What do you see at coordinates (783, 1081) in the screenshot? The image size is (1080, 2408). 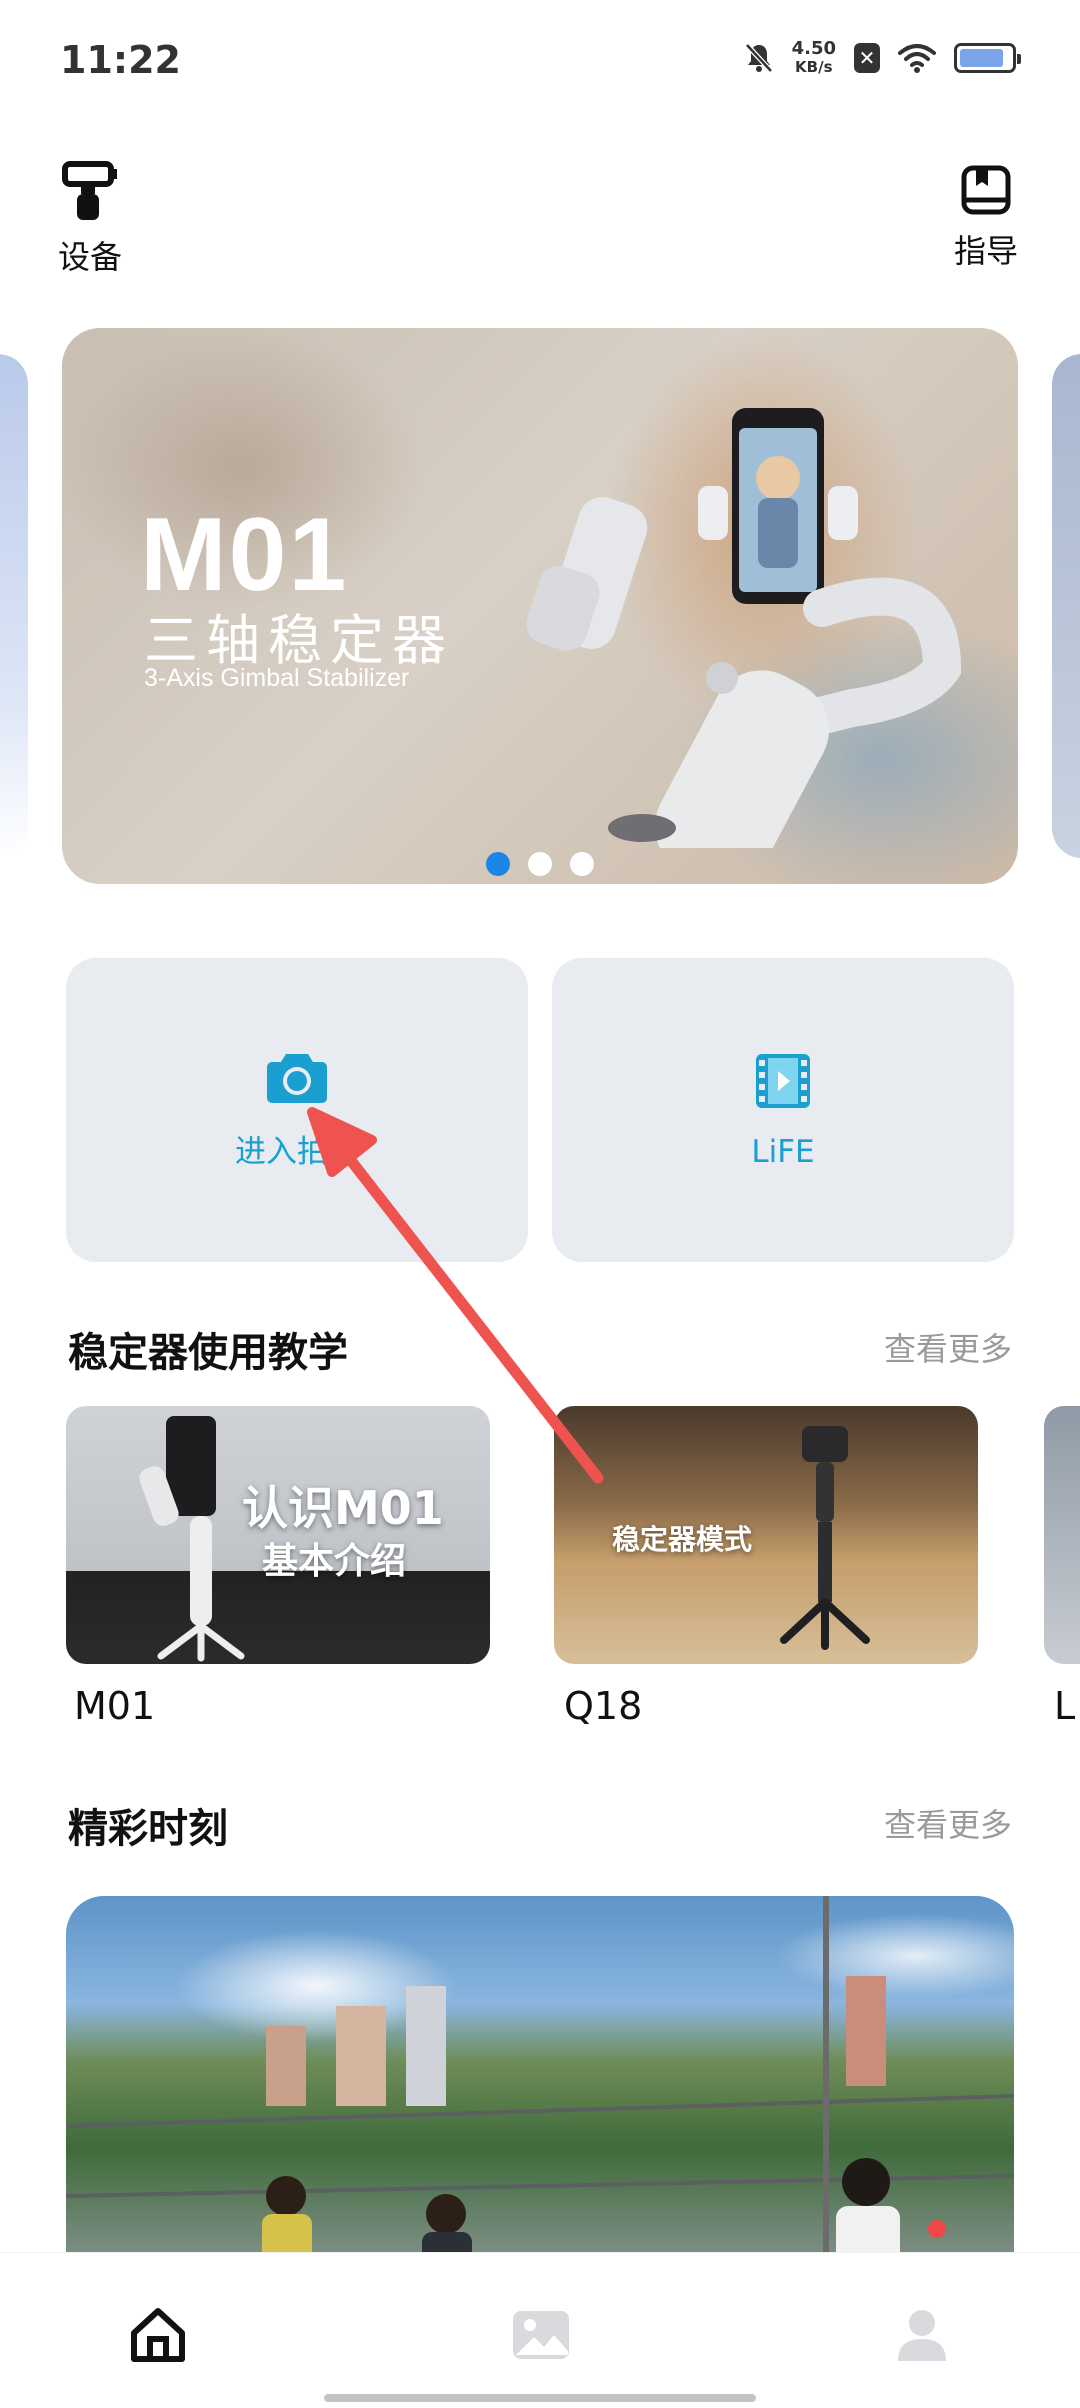 I see `video-film-icon` at bounding box center [783, 1081].